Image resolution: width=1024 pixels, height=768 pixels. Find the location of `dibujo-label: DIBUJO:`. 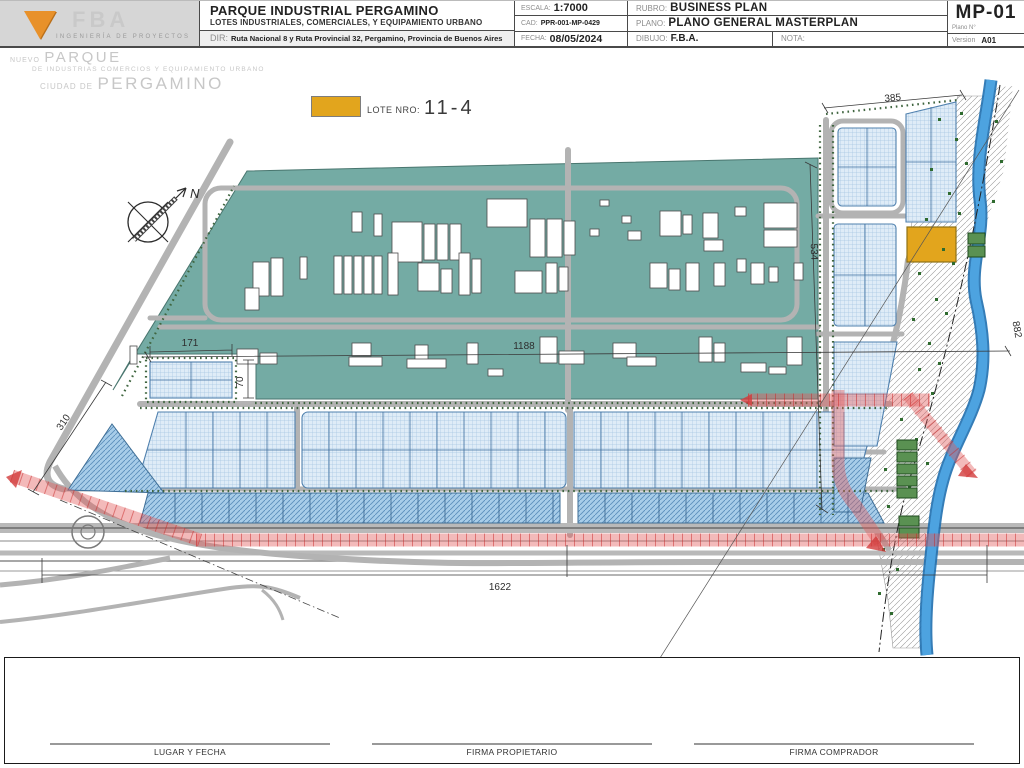

dibujo-label: DIBUJO: is located at coordinates (652, 39).